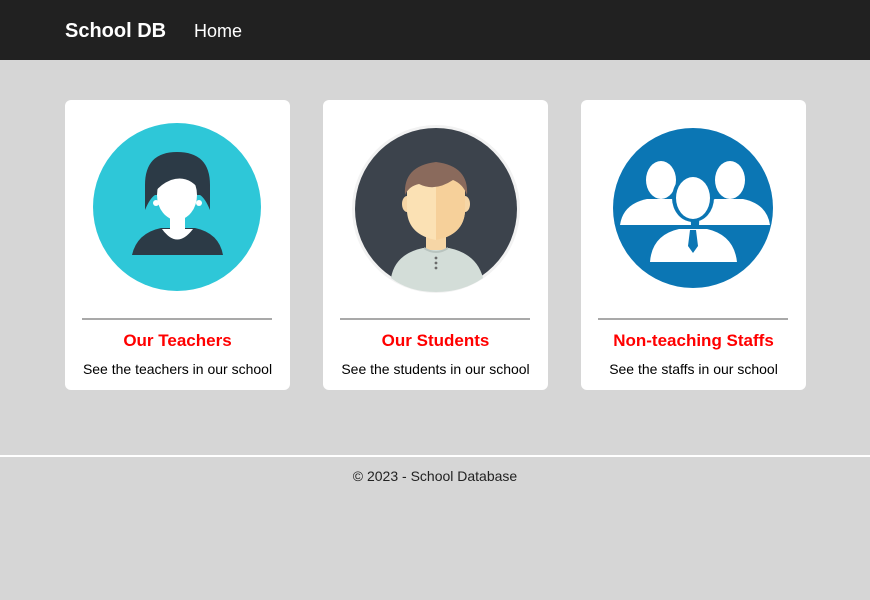  Describe the element at coordinates (177, 369) in the screenshot. I see `card-text-teachers: See the teachers in our school` at that location.